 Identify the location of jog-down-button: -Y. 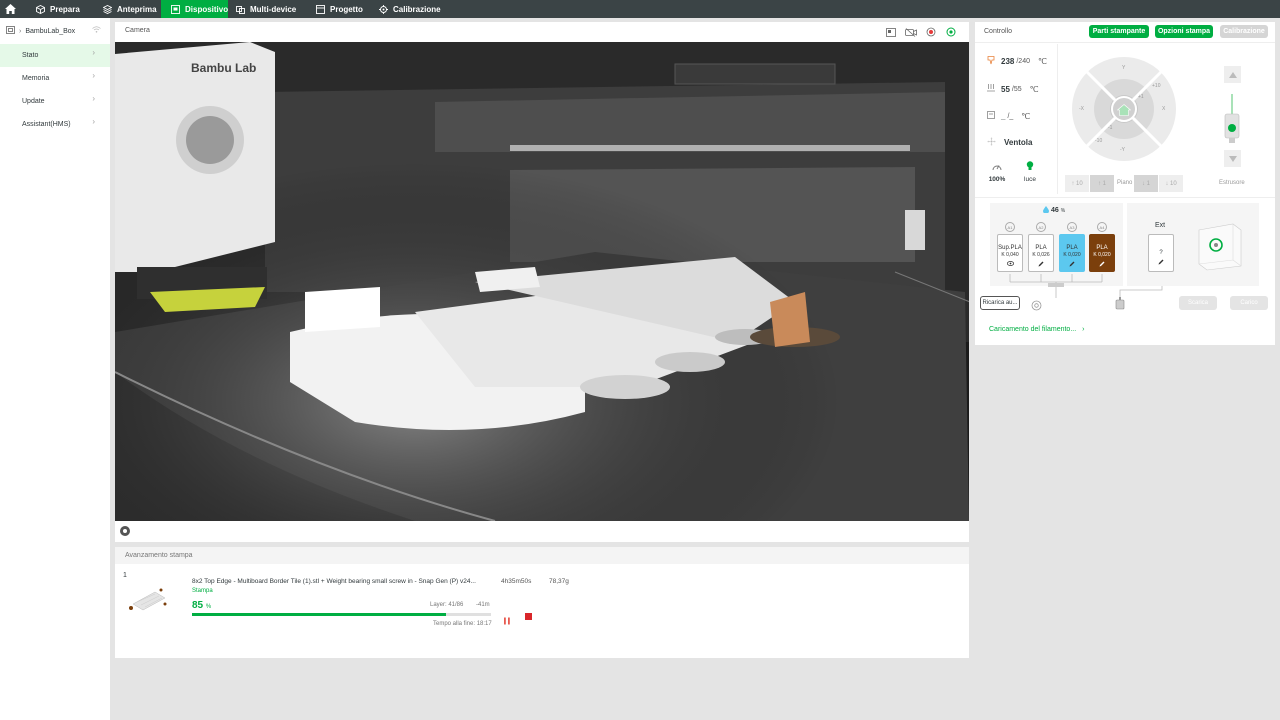
(1122, 150).